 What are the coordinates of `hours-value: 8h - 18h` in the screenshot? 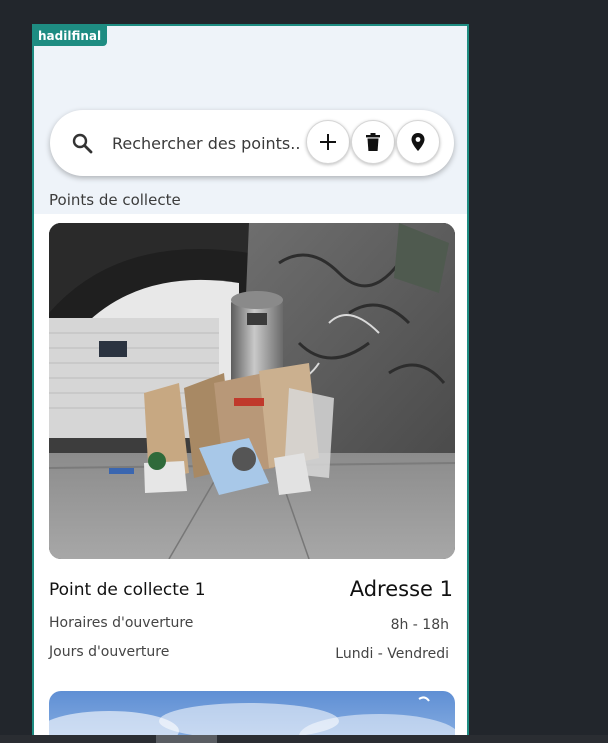 It's located at (419, 625).